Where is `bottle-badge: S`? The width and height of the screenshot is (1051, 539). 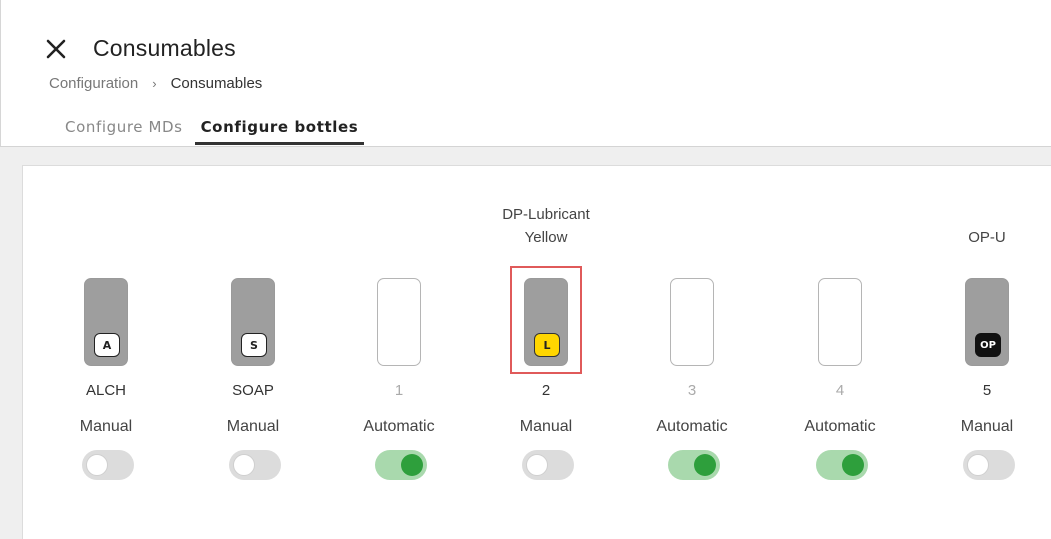 bottle-badge: S is located at coordinates (254, 345).